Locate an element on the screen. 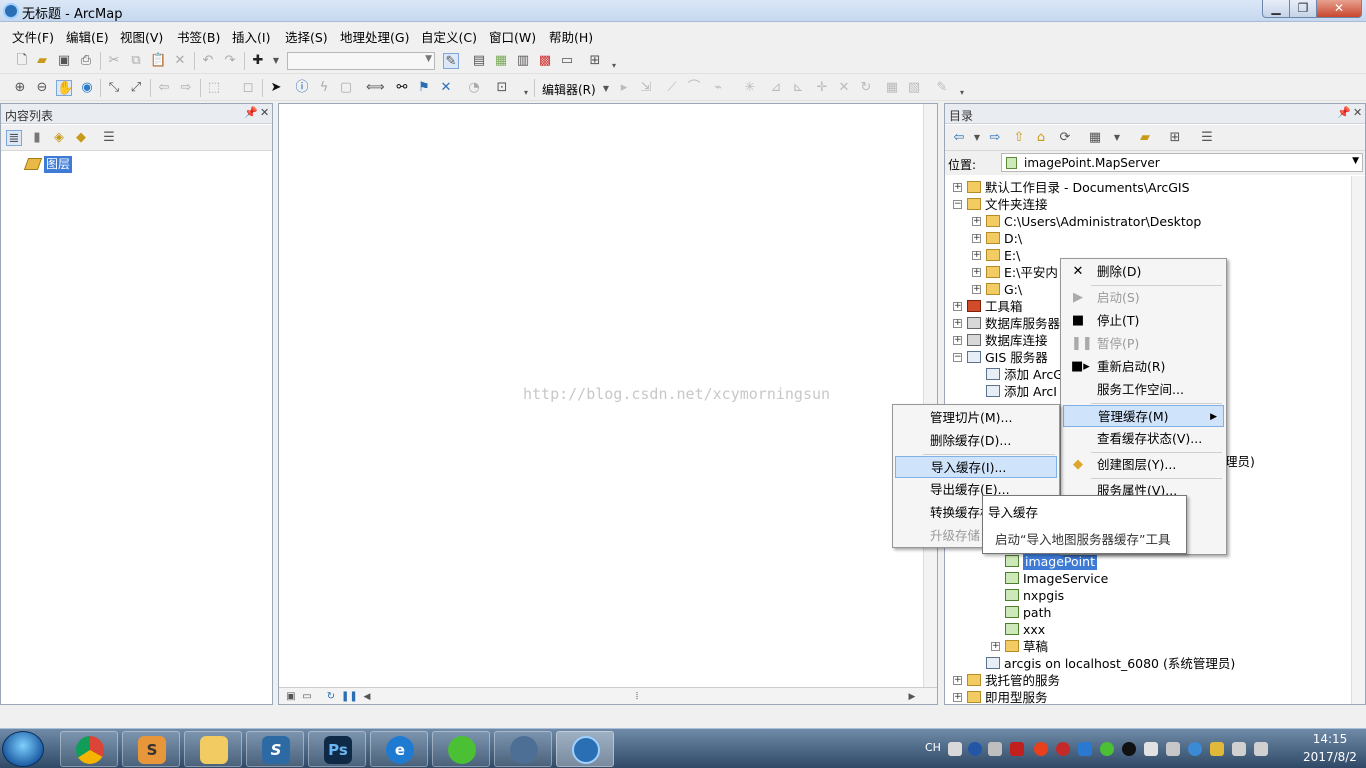  hyperlink-icon: ϟ is located at coordinates (324, 88).